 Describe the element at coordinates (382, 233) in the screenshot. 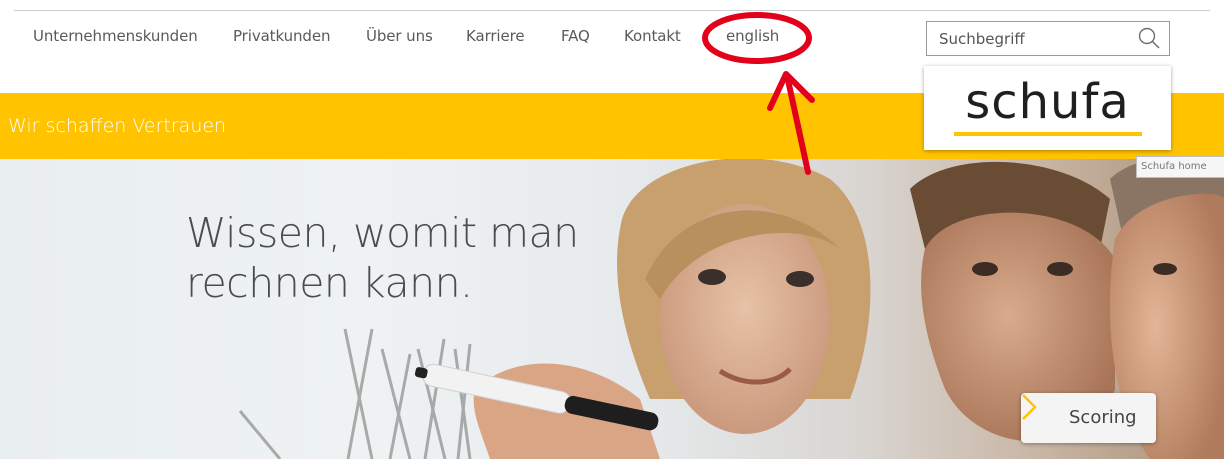

I see `hero-headline-line1: Wissen, womit man` at that location.